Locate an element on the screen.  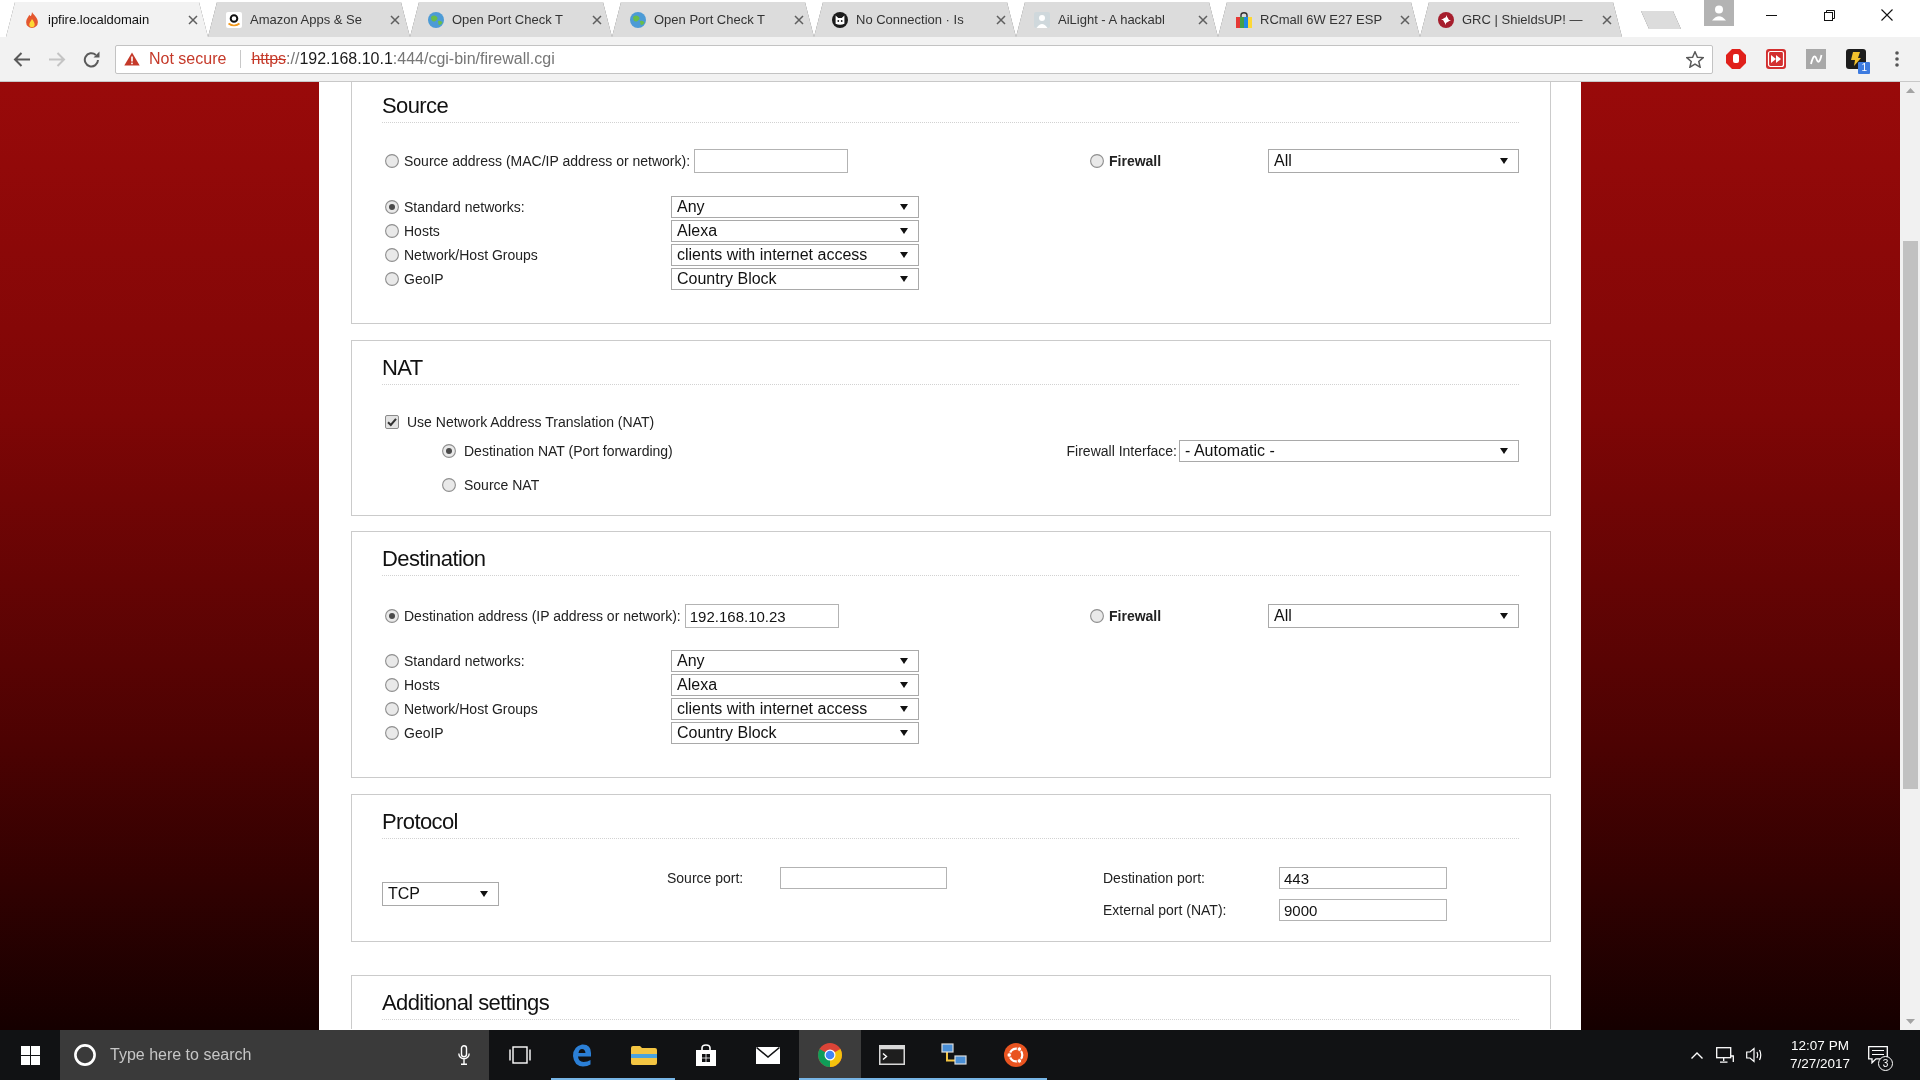
scrollbar is located at coordinates (1910, 556).